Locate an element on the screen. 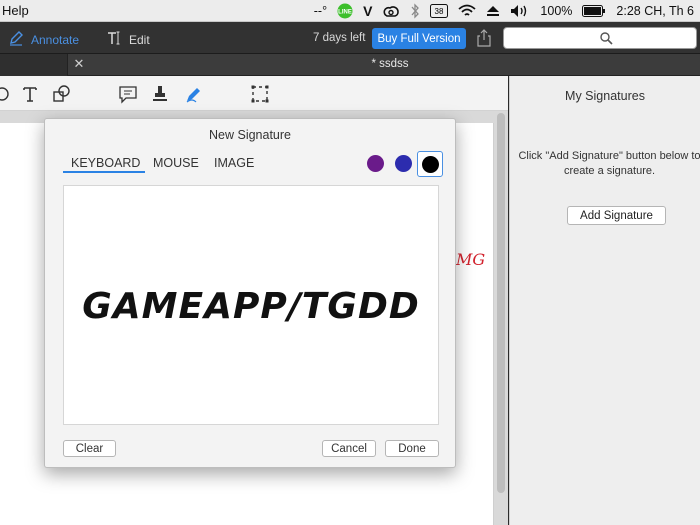 Image resolution: width=700 pixels, height=525 pixels. color-swatch-black is located at coordinates (430, 164).